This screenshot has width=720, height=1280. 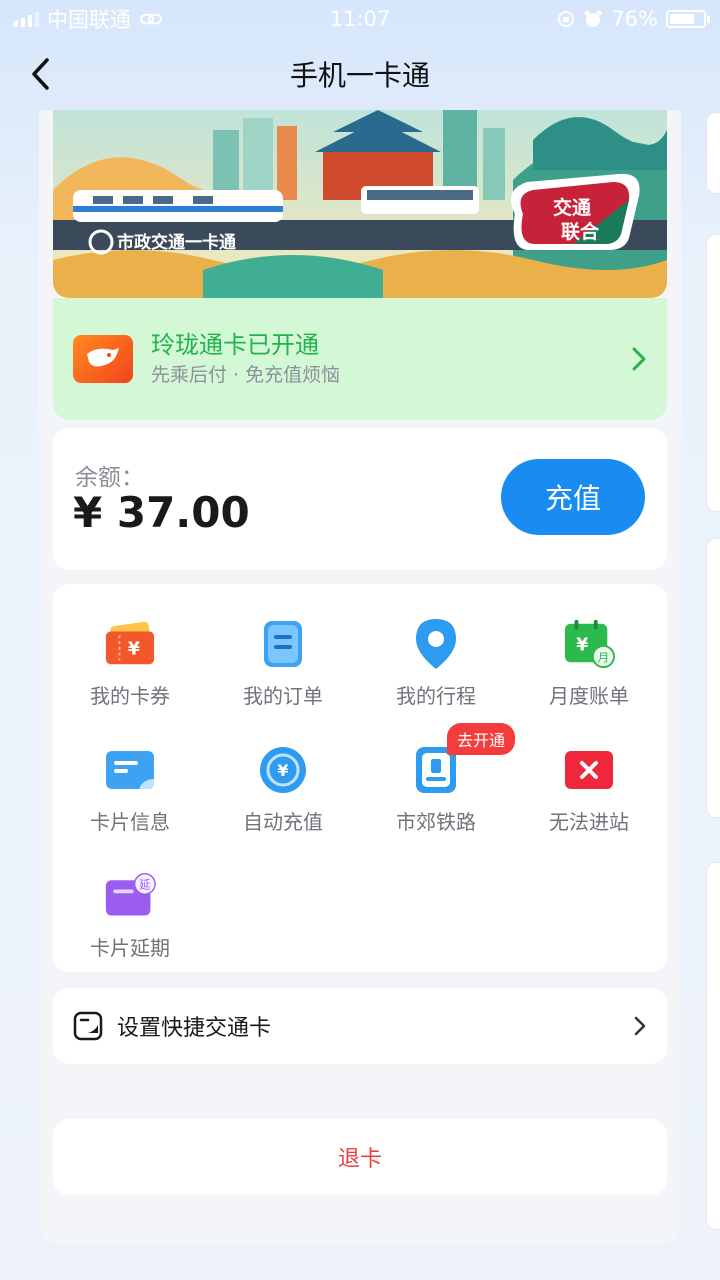 I want to click on grid-item-auto-recharge: ¥ 自动充值, so click(x=283, y=799).